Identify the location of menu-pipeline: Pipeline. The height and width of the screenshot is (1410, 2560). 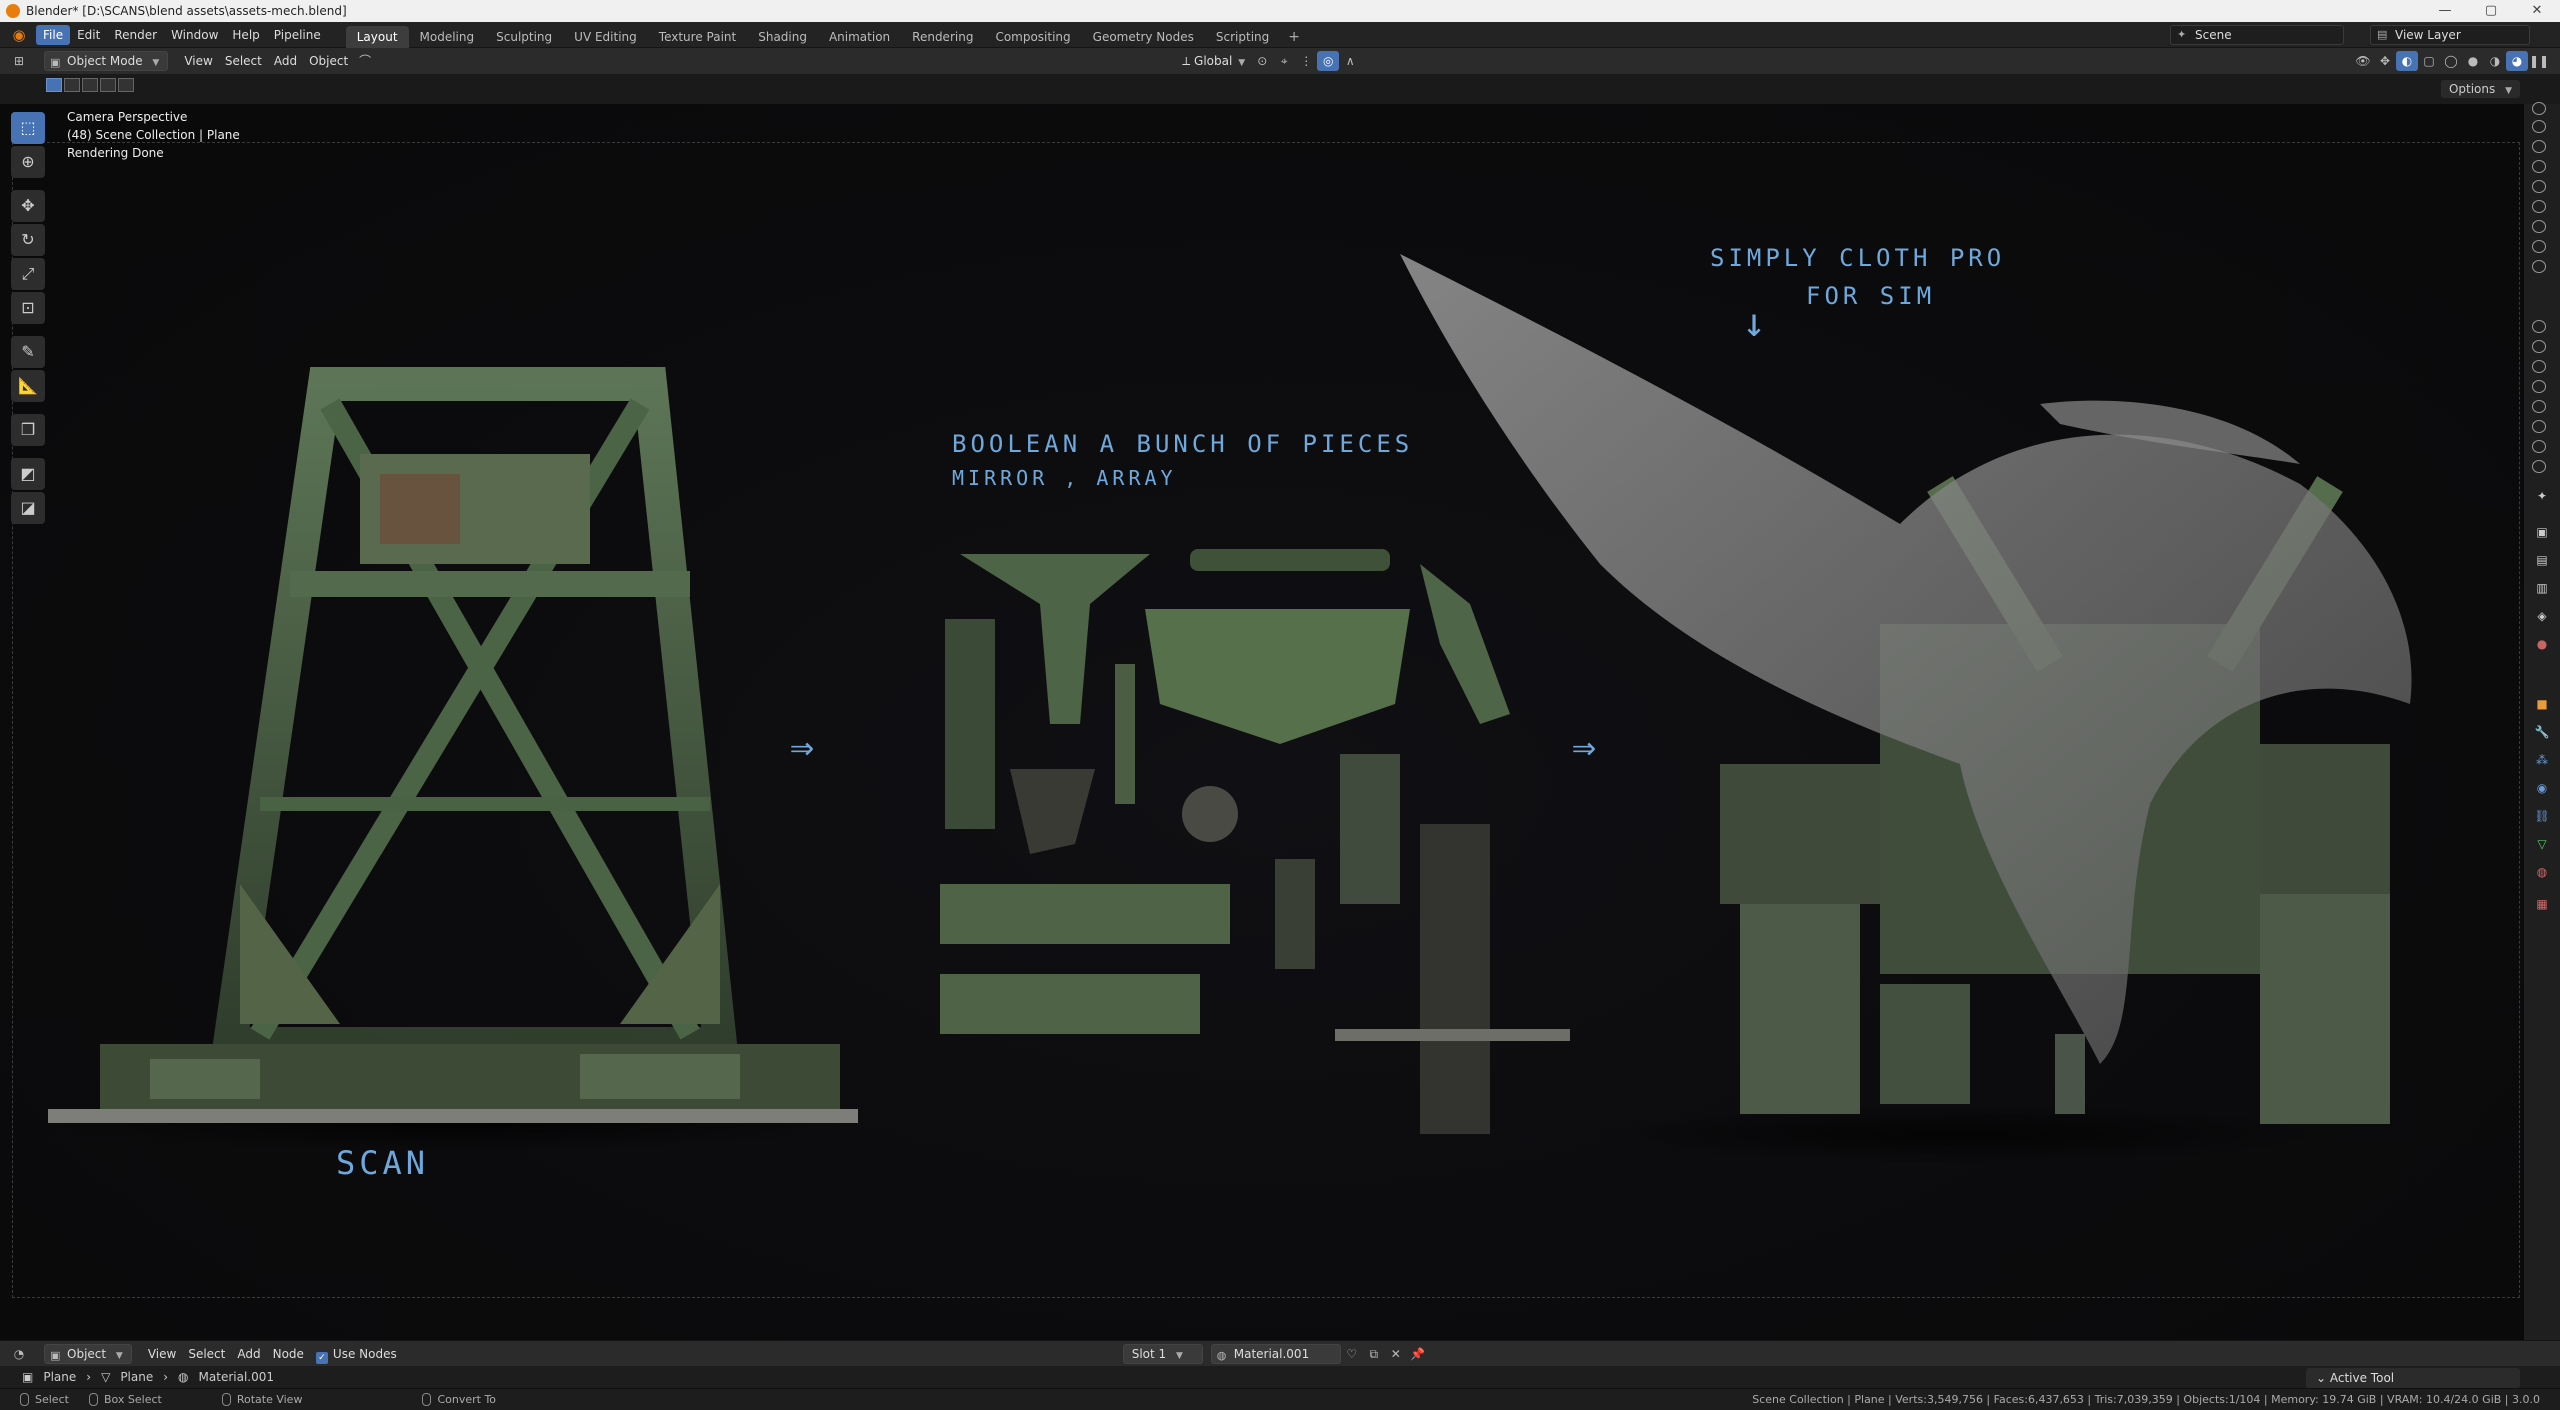
(297, 35).